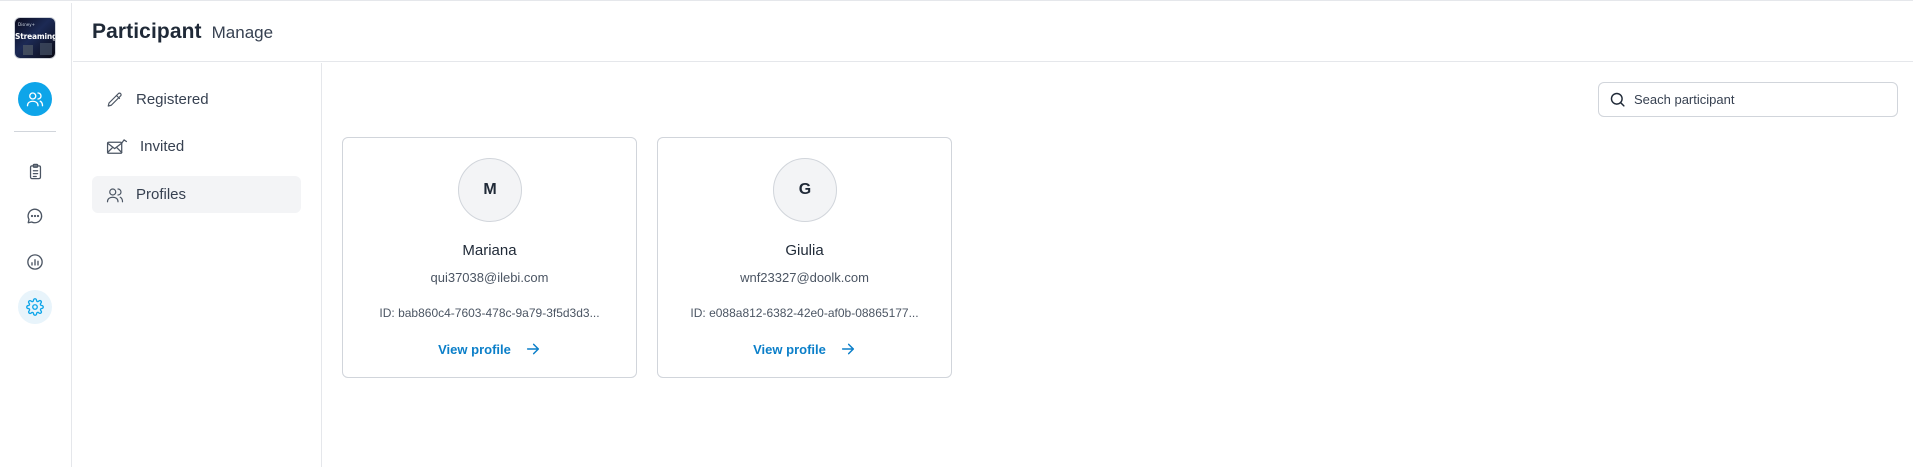 The height and width of the screenshot is (467, 1913). What do you see at coordinates (197, 265) in the screenshot?
I see `participant-submenu: Registered Invited Profiles` at bounding box center [197, 265].